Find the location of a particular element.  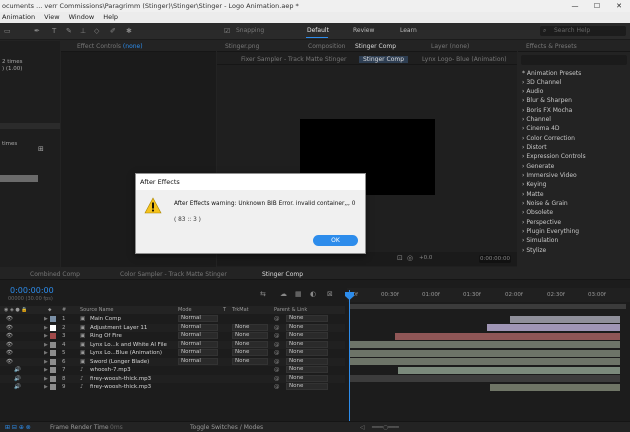

maximize-button: ☐ is located at coordinates (597, 6).